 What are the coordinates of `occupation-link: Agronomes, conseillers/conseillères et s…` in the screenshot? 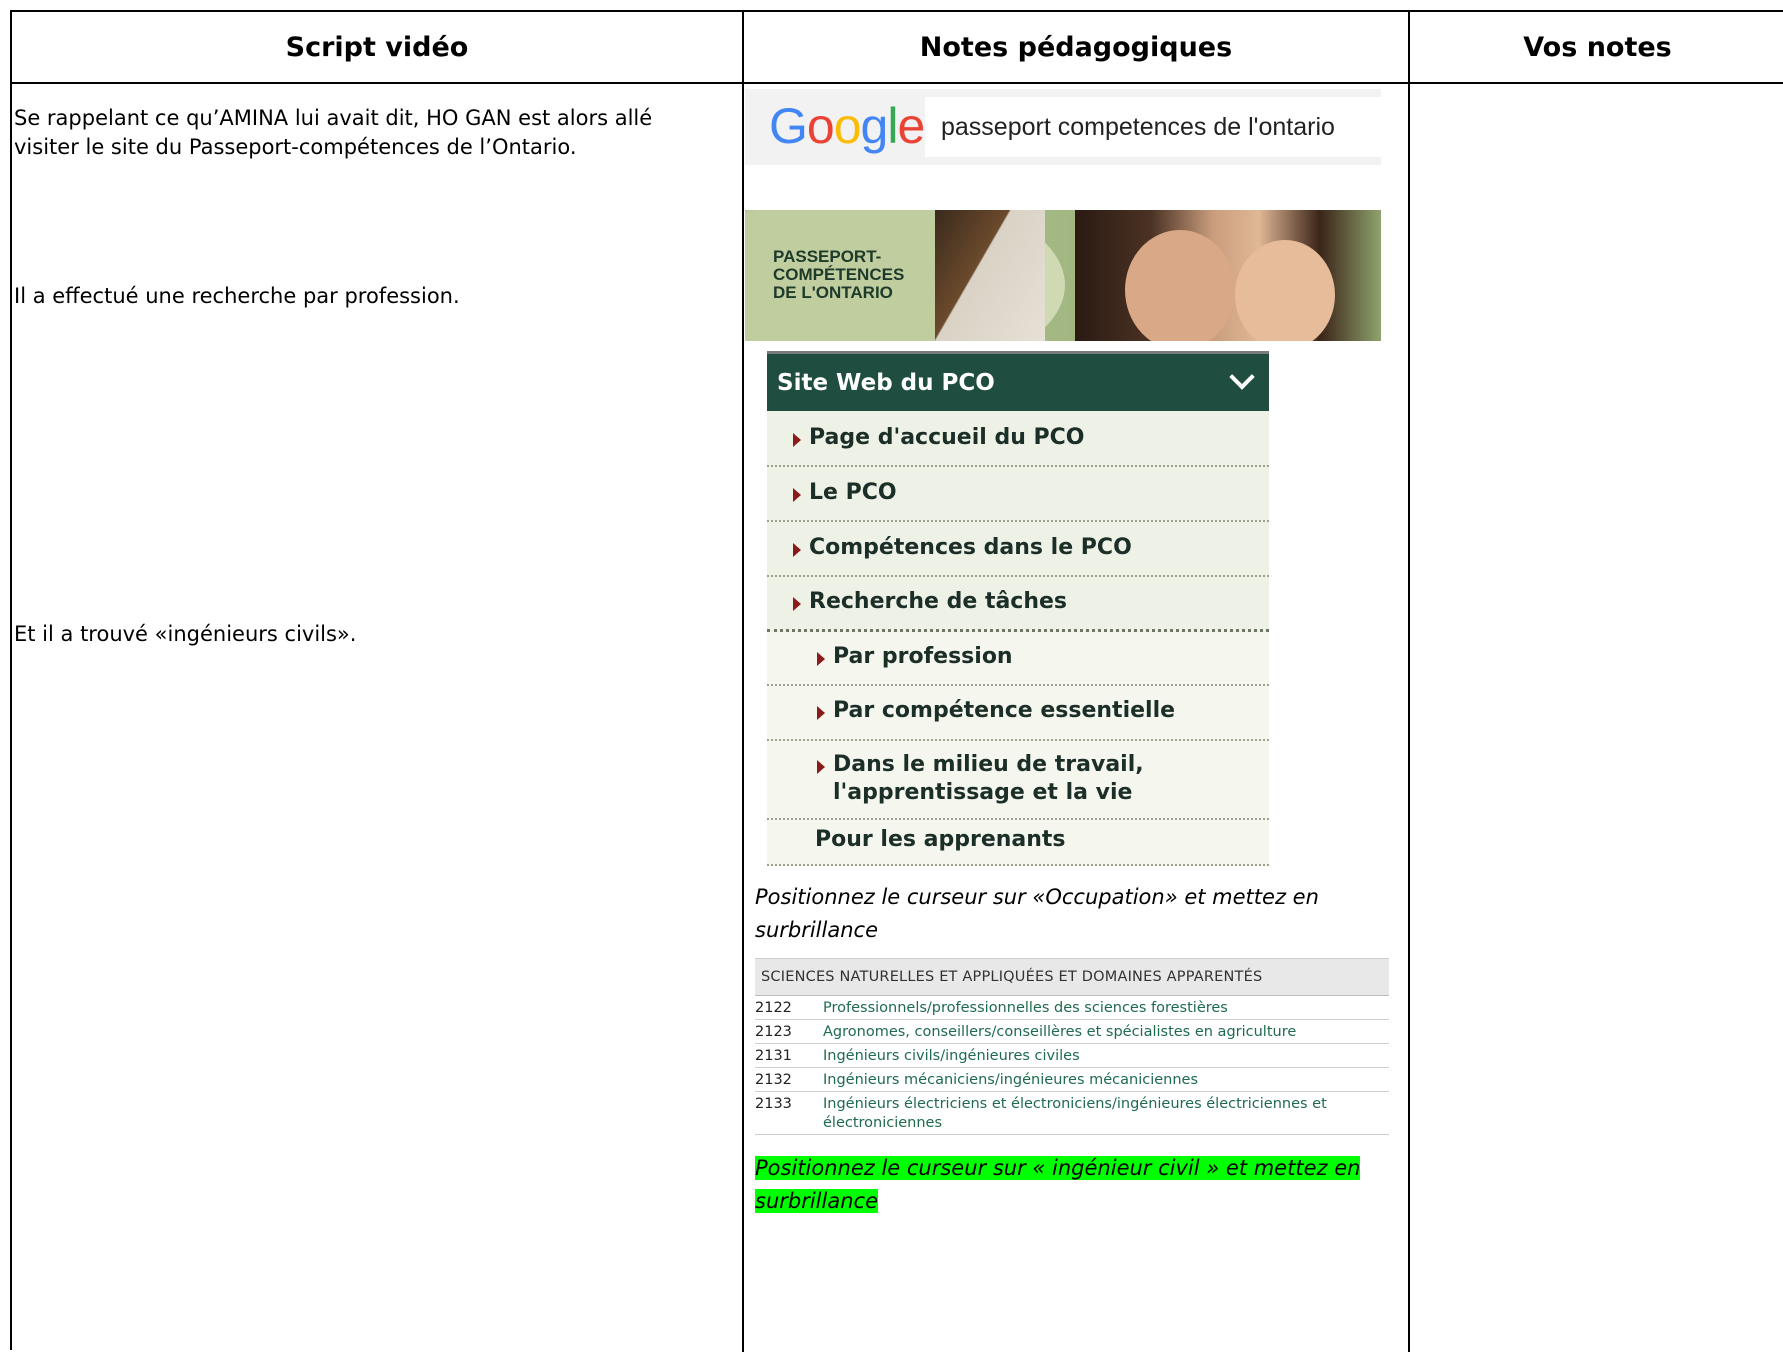 It's located at (1063, 1032).